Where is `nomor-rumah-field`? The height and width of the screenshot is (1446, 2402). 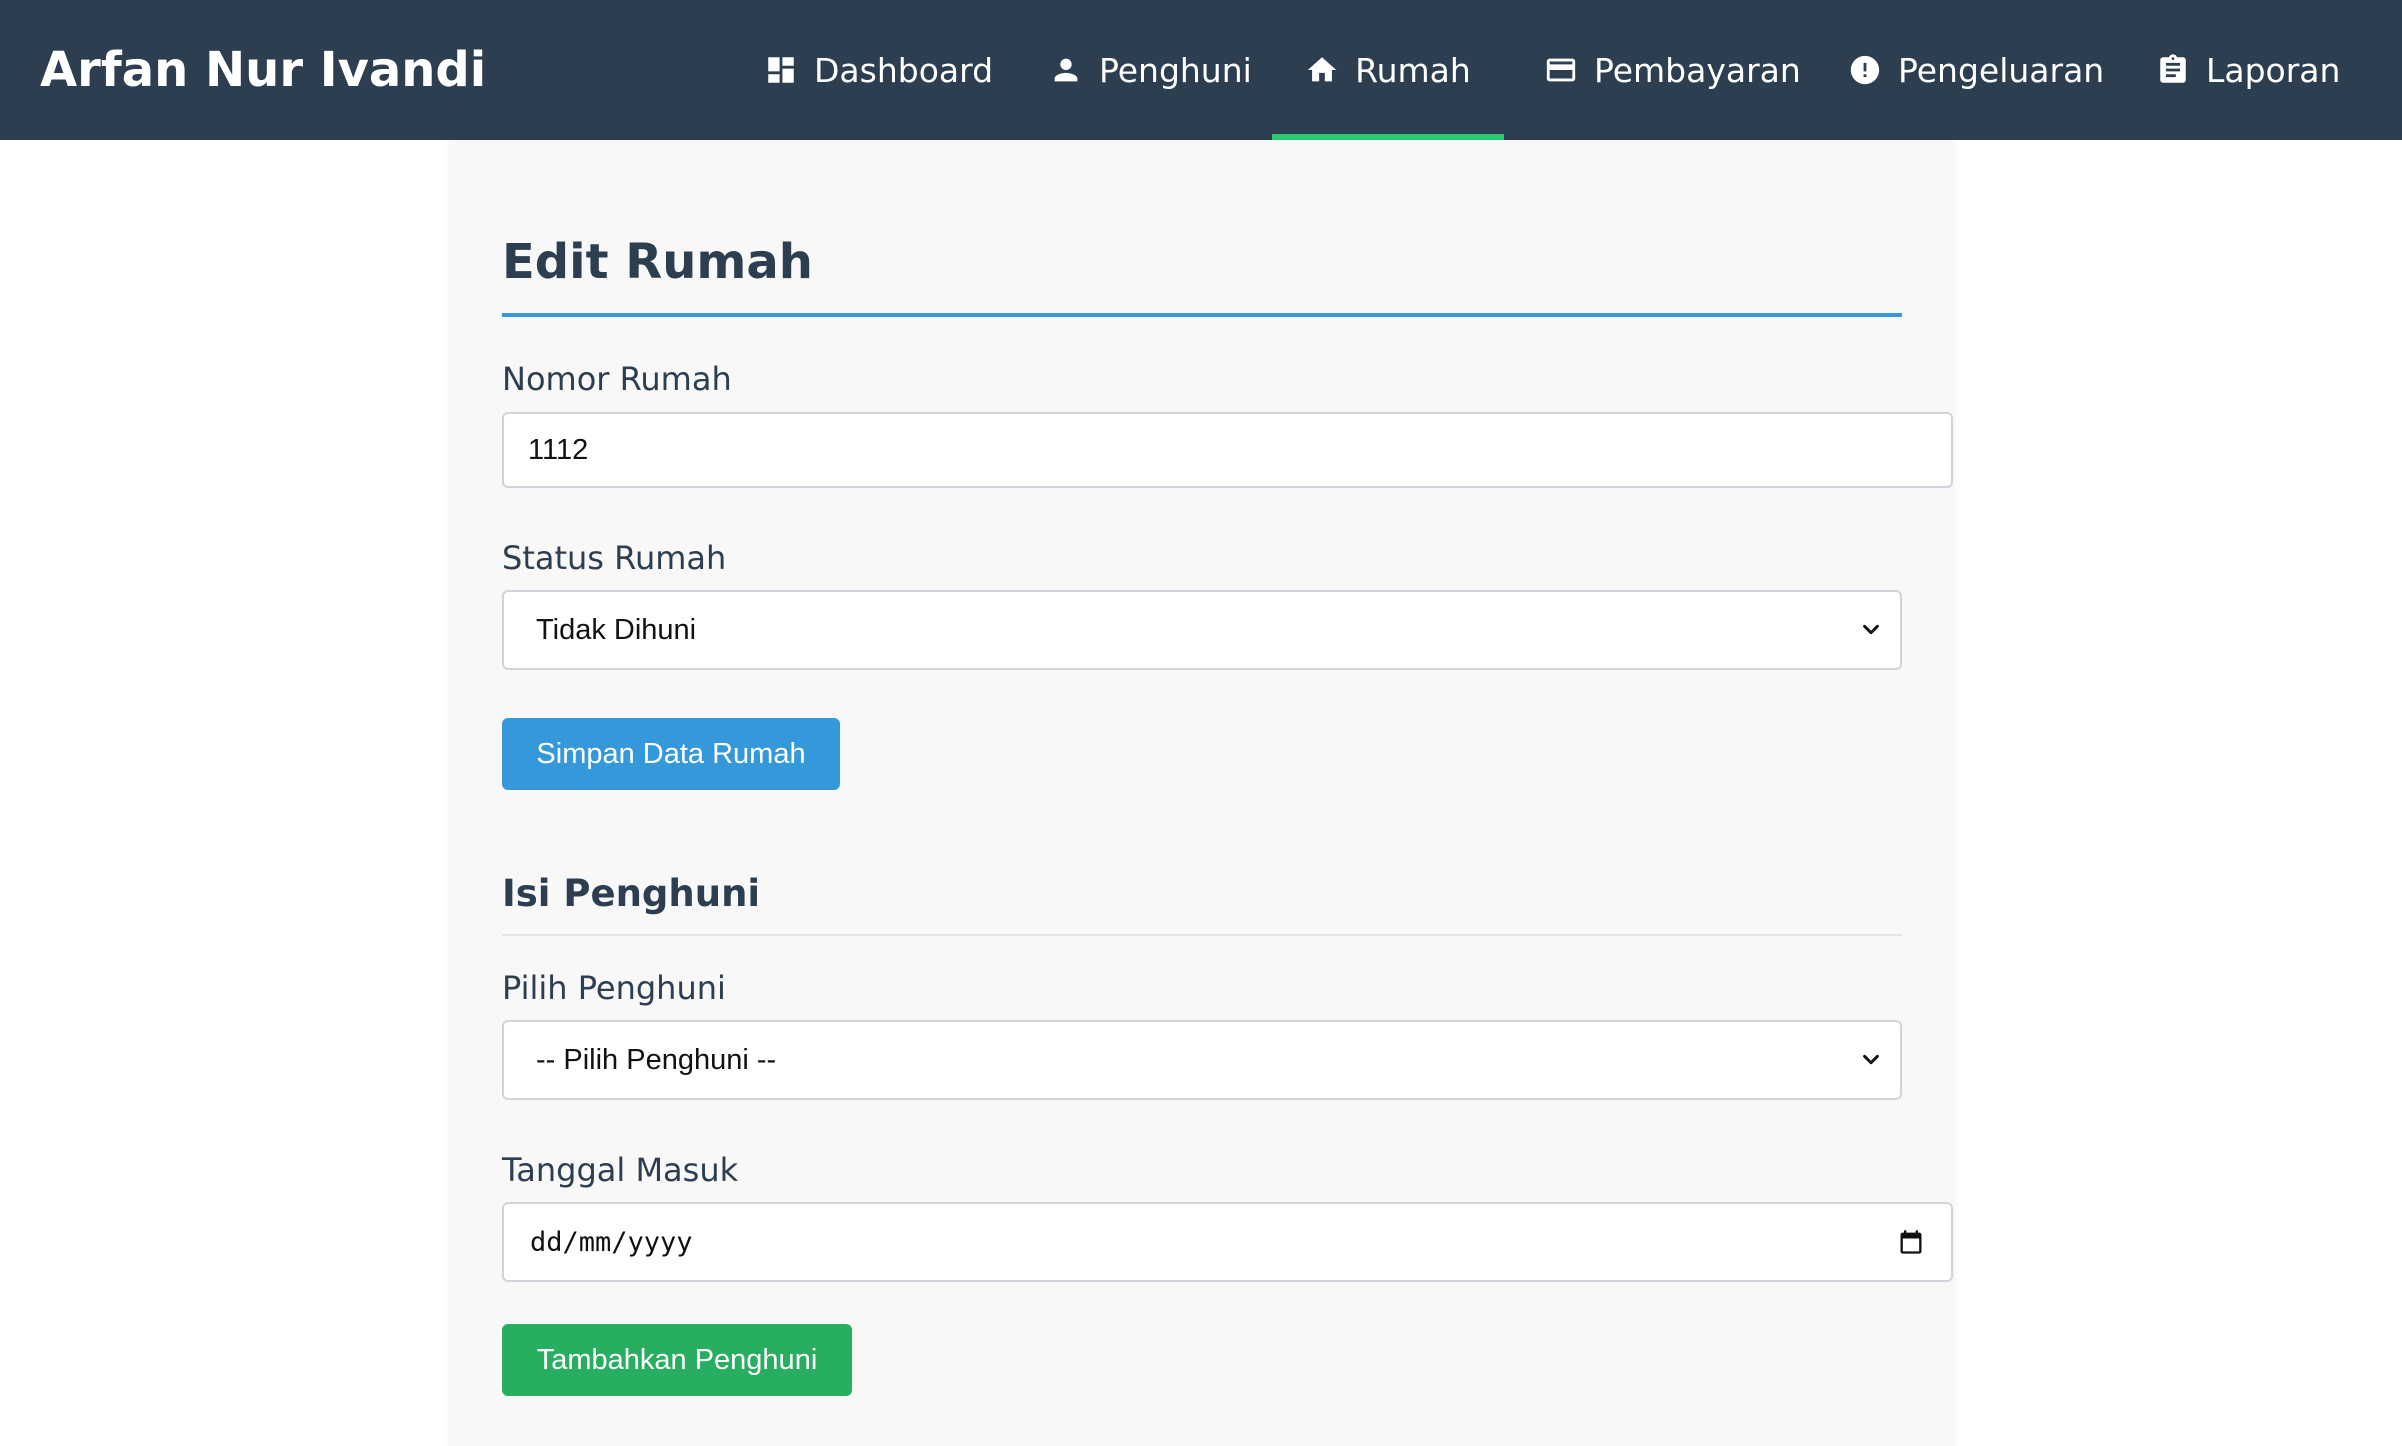
nomor-rumah-field is located at coordinates (1227, 450).